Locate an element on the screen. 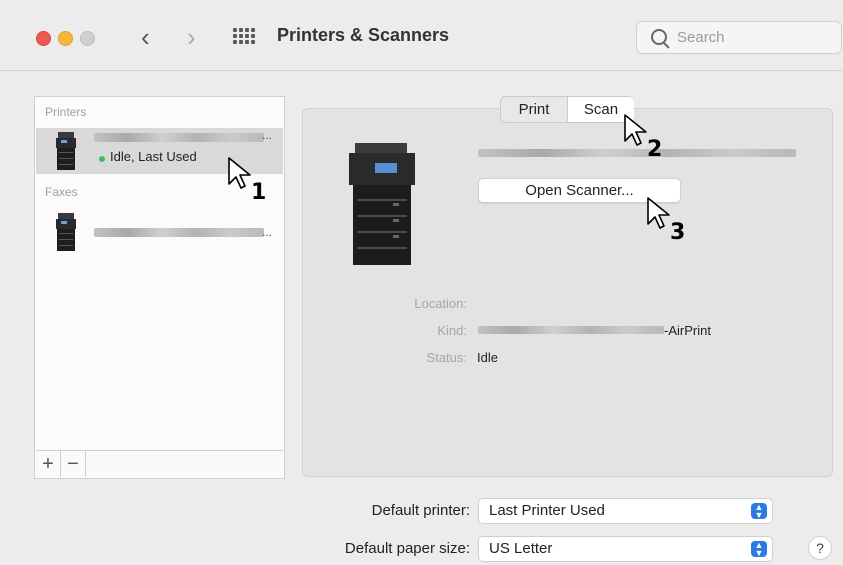 The width and height of the screenshot is (843, 565). tab-print: Print is located at coordinates (534, 109).